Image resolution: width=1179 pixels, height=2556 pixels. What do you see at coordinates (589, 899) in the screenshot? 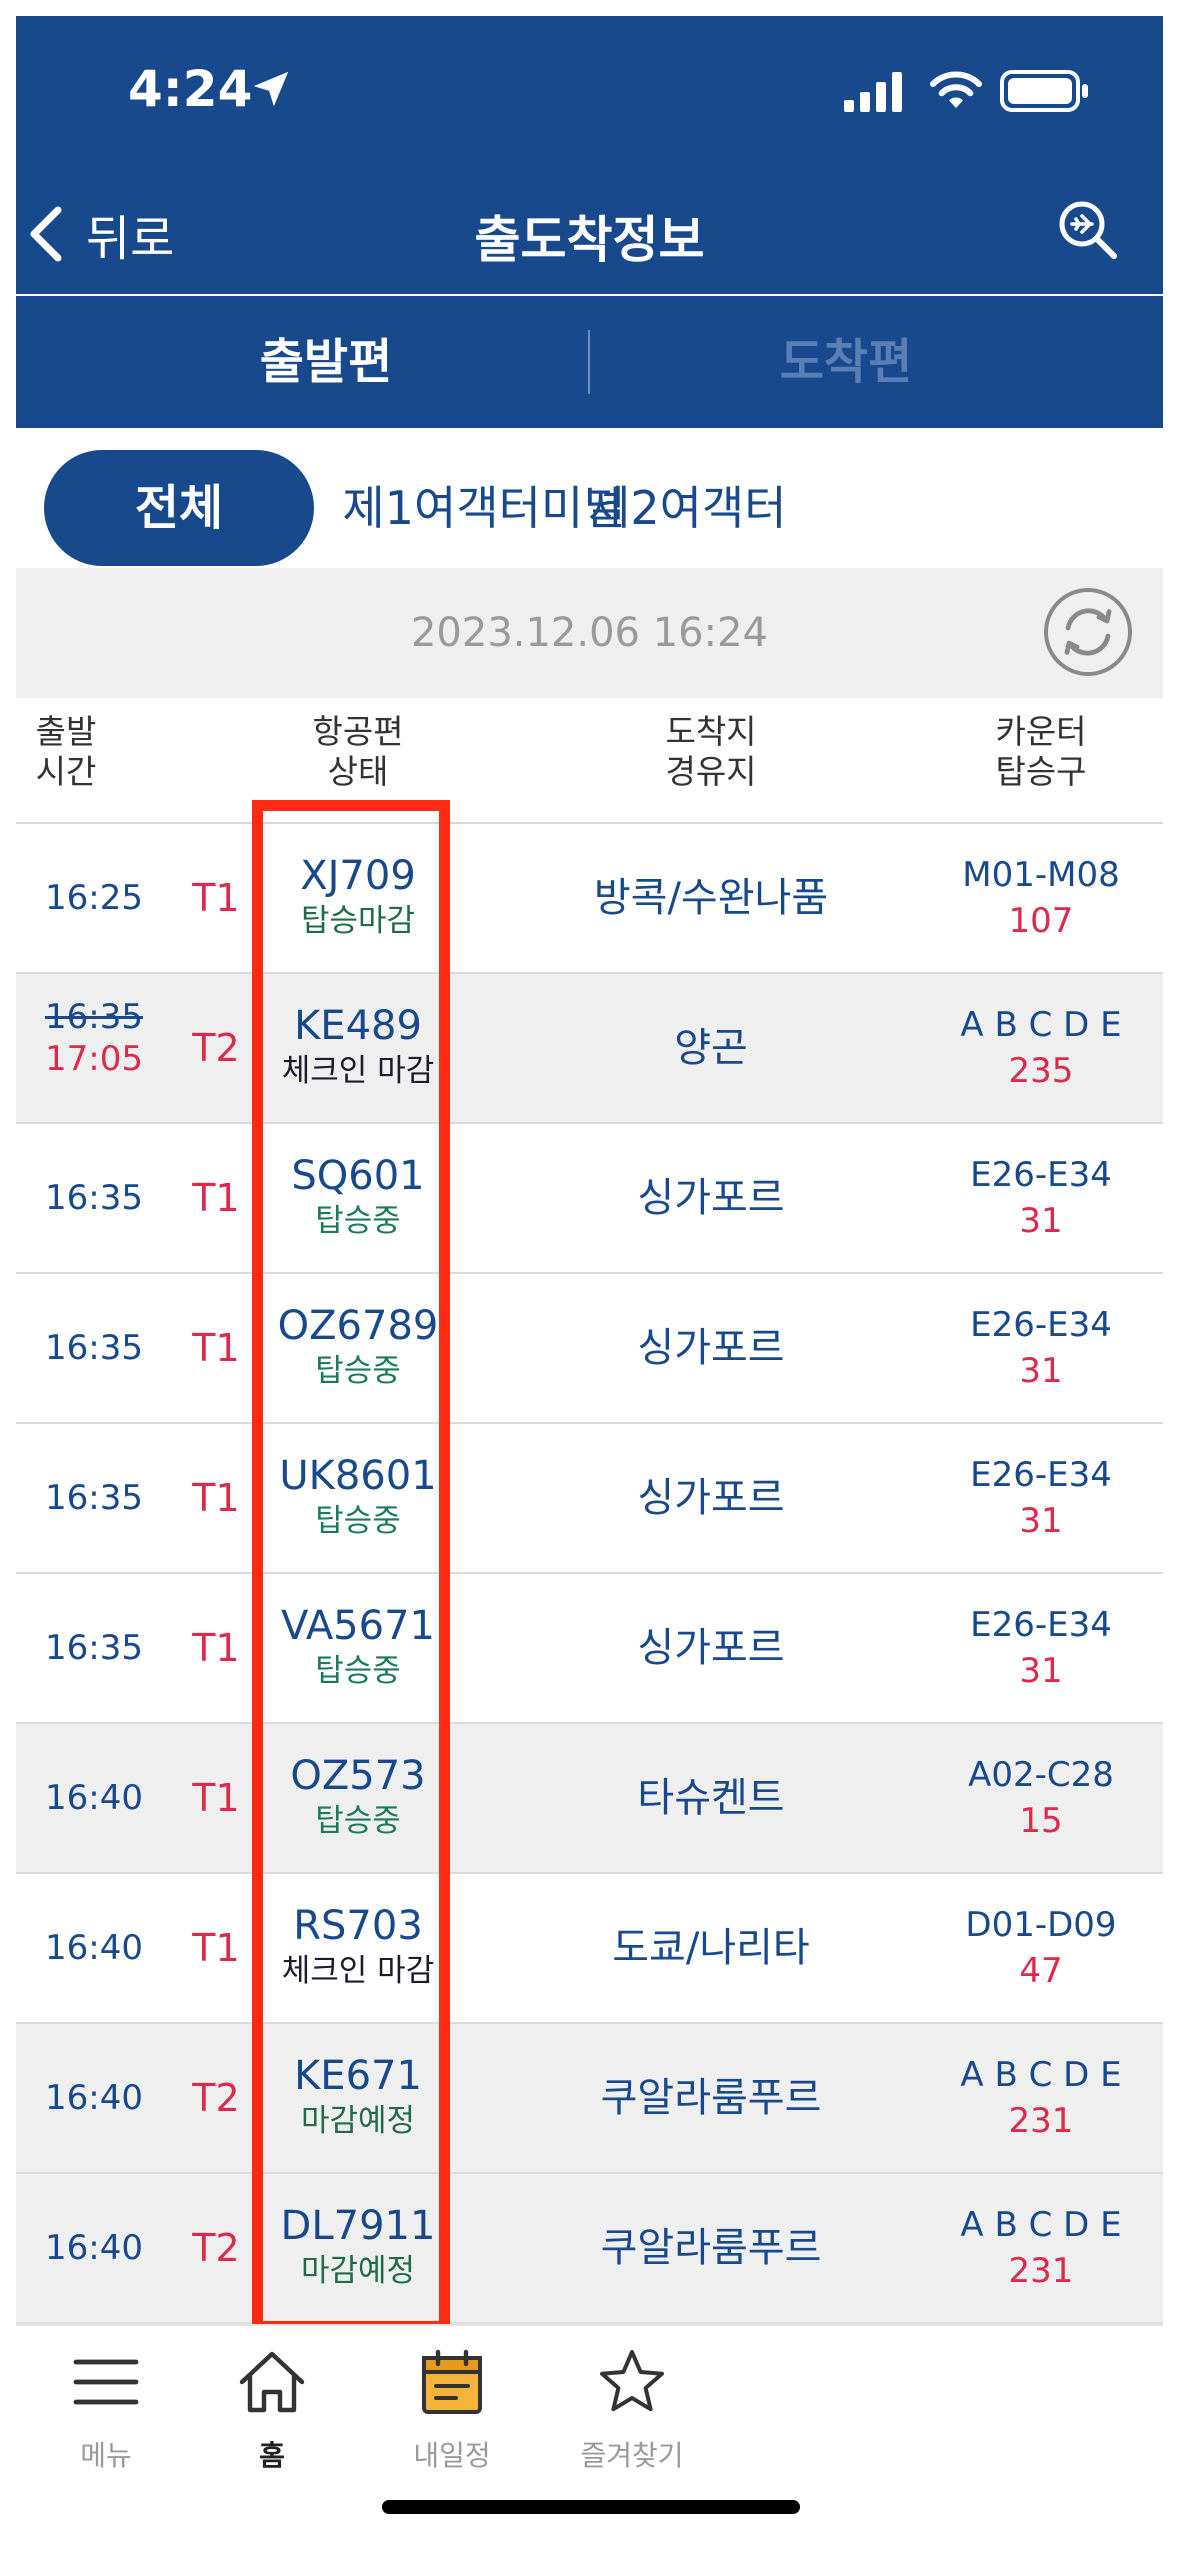
I see `flight-row: 16:25 T1 XJ709 탑승마감 방콕/수완나품 M01-M08 107` at bounding box center [589, 899].